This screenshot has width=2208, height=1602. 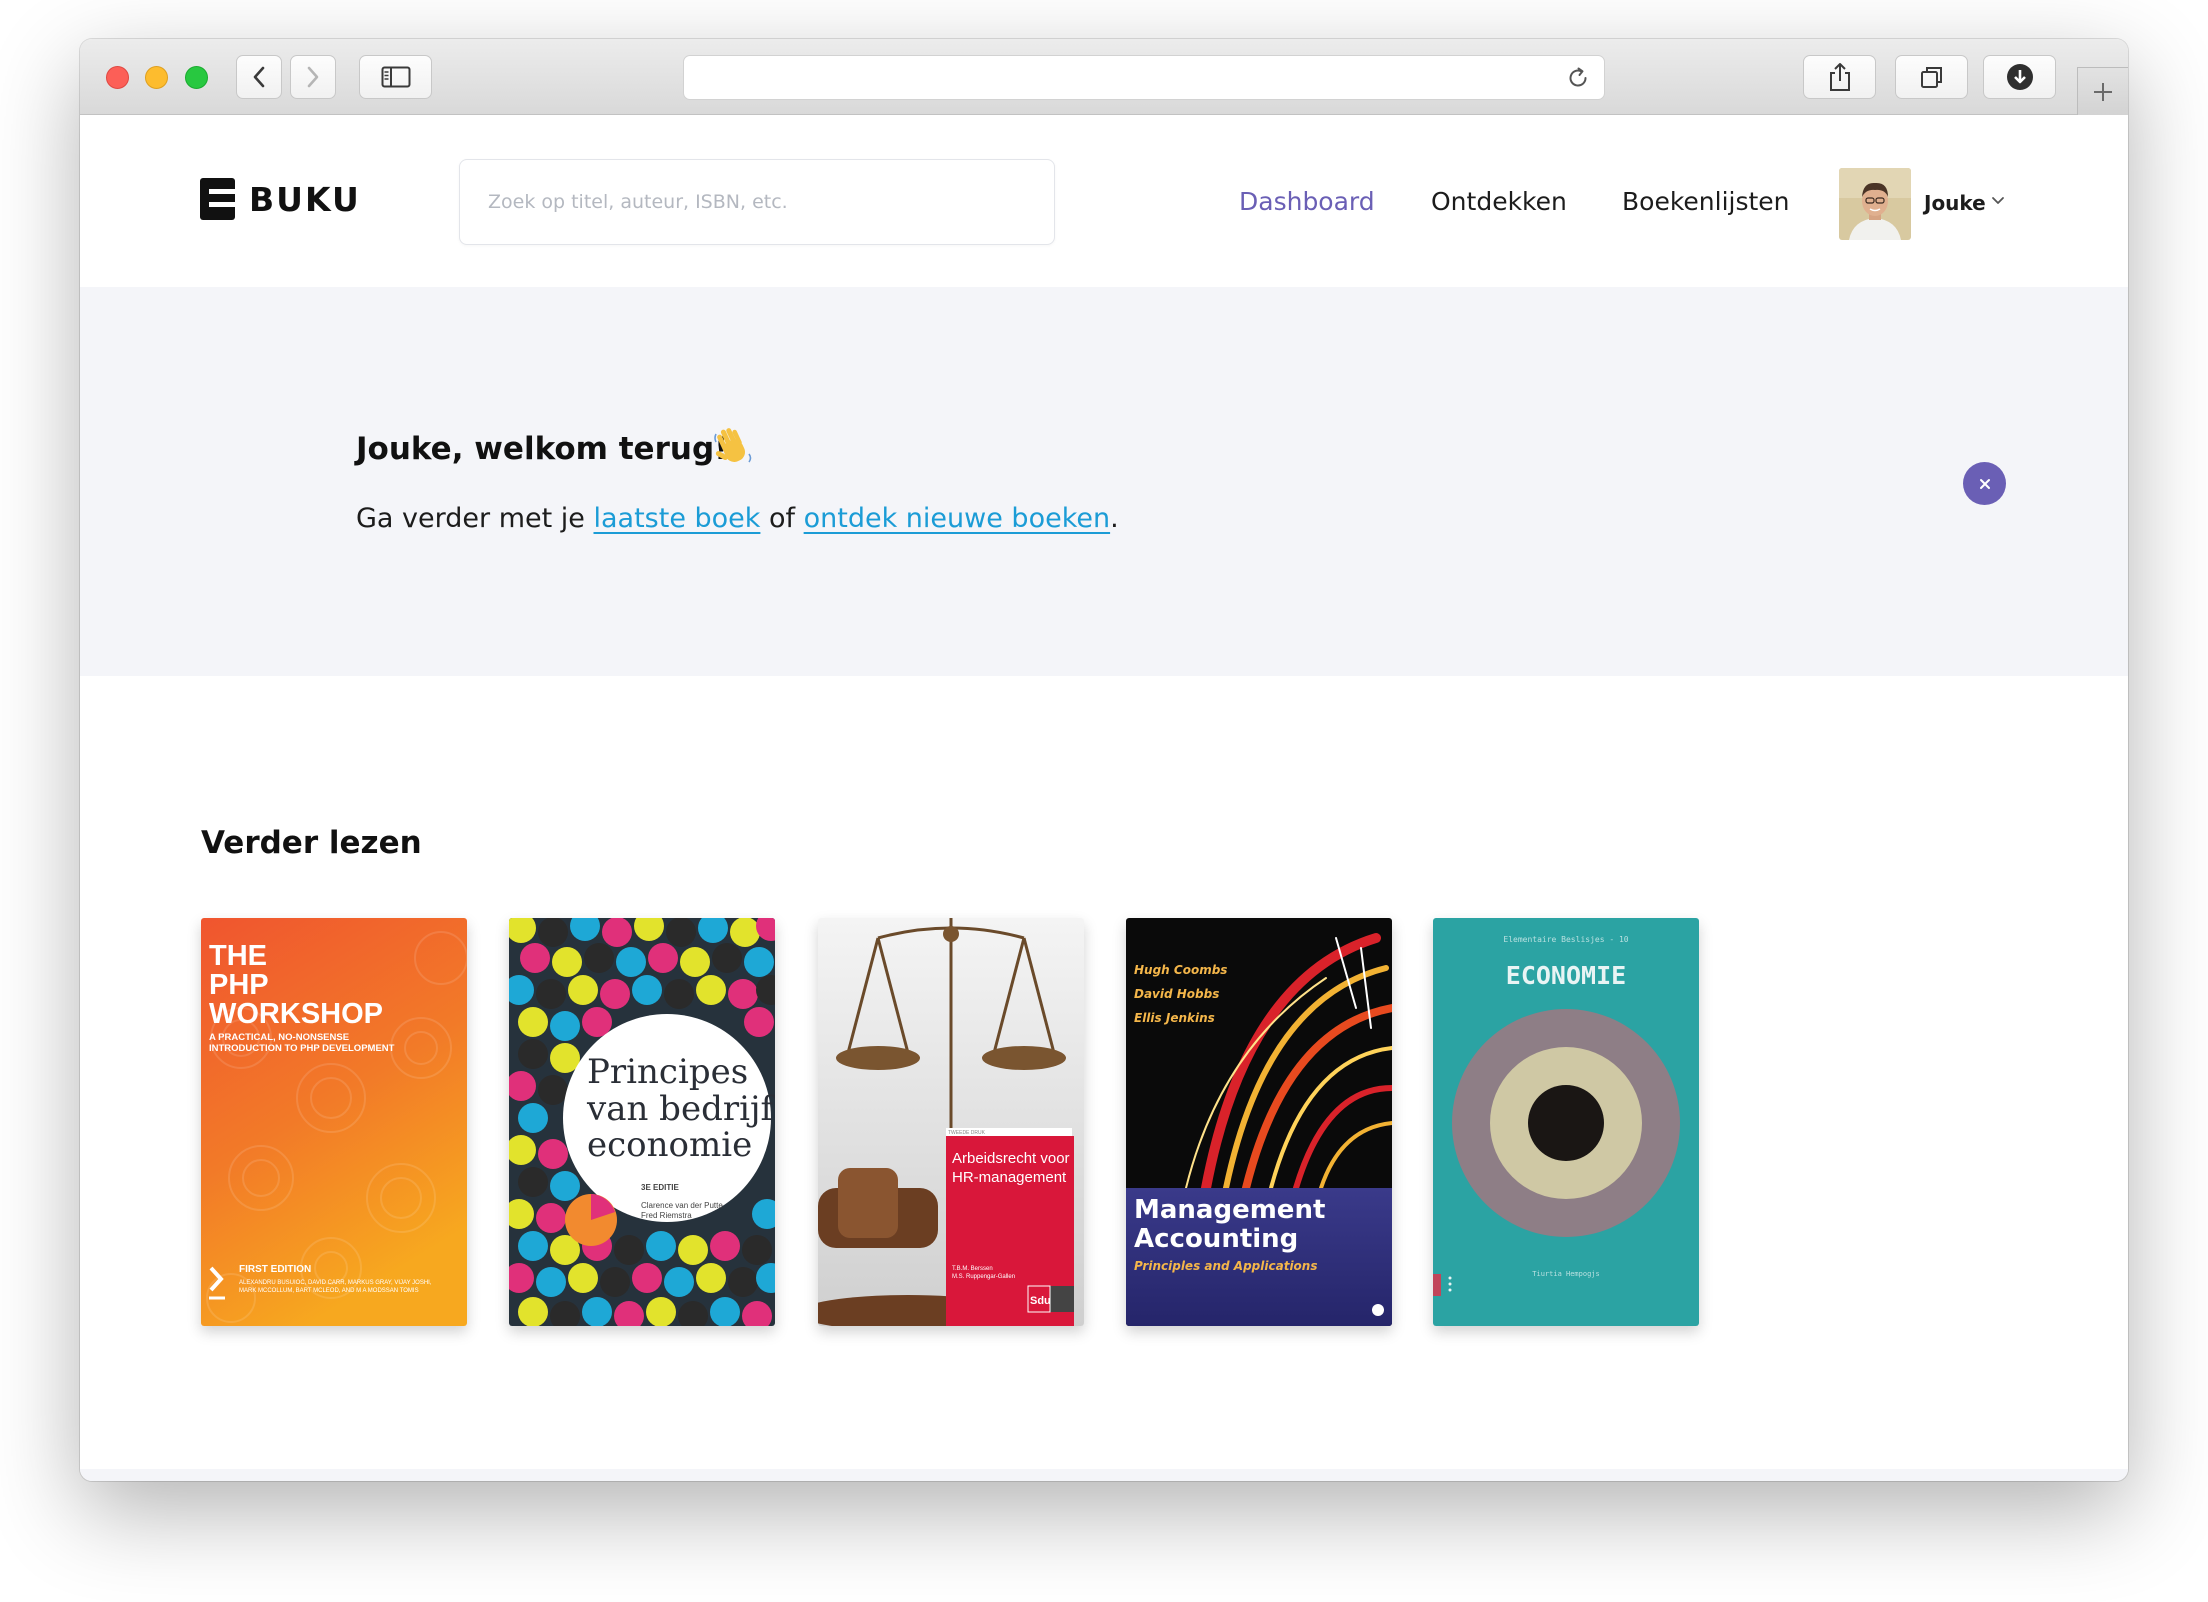 What do you see at coordinates (1706, 201) in the screenshot?
I see `nav-boekenlijsten: Boekenlijsten` at bounding box center [1706, 201].